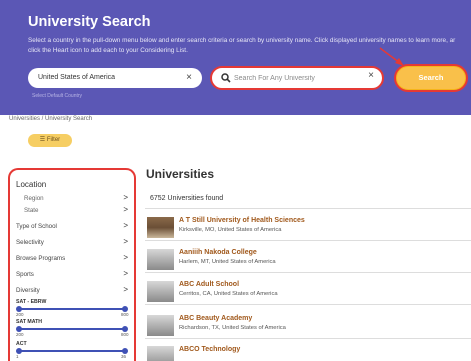 This screenshot has width=471, height=361. Describe the element at coordinates (209, 349) in the screenshot. I see `university-name-link: ABCO Technology` at that location.